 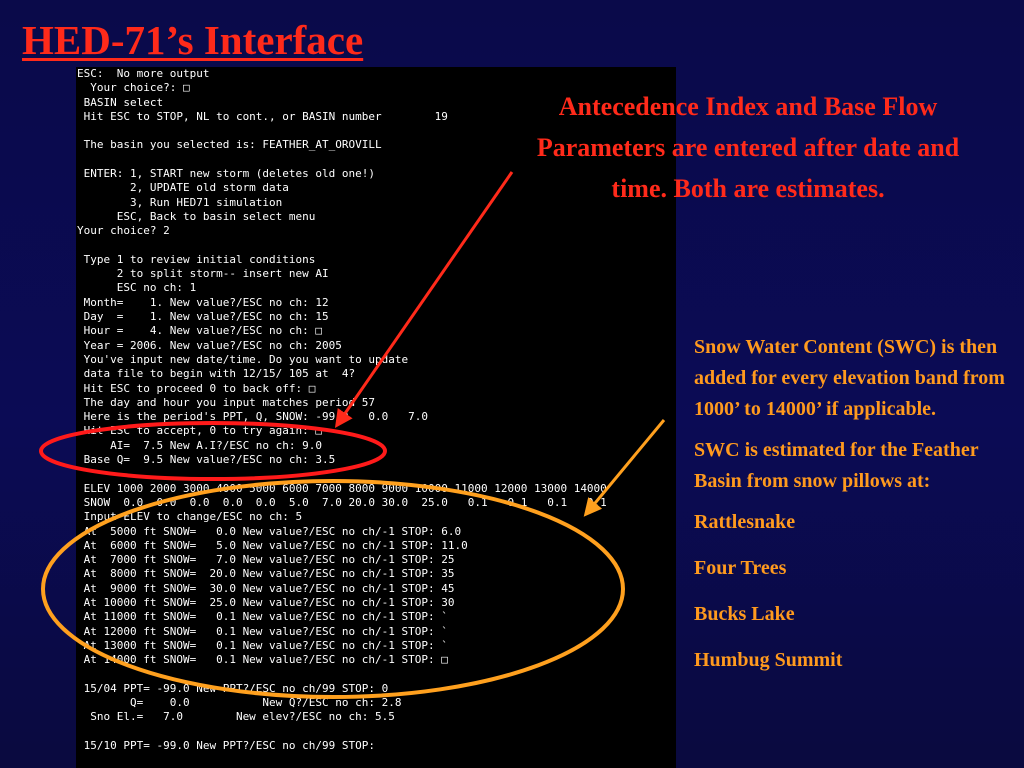 I want to click on terminal-line: Q= 0.0 New Q?/ESC no ch: 2.8, so click(x=239, y=703).